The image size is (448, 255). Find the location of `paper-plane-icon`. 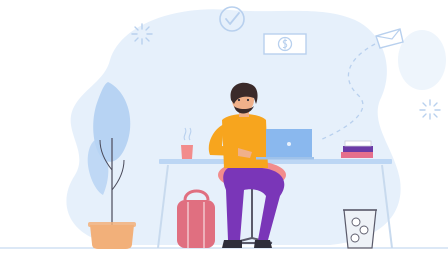

paper-plane-icon is located at coordinates (389, 38).